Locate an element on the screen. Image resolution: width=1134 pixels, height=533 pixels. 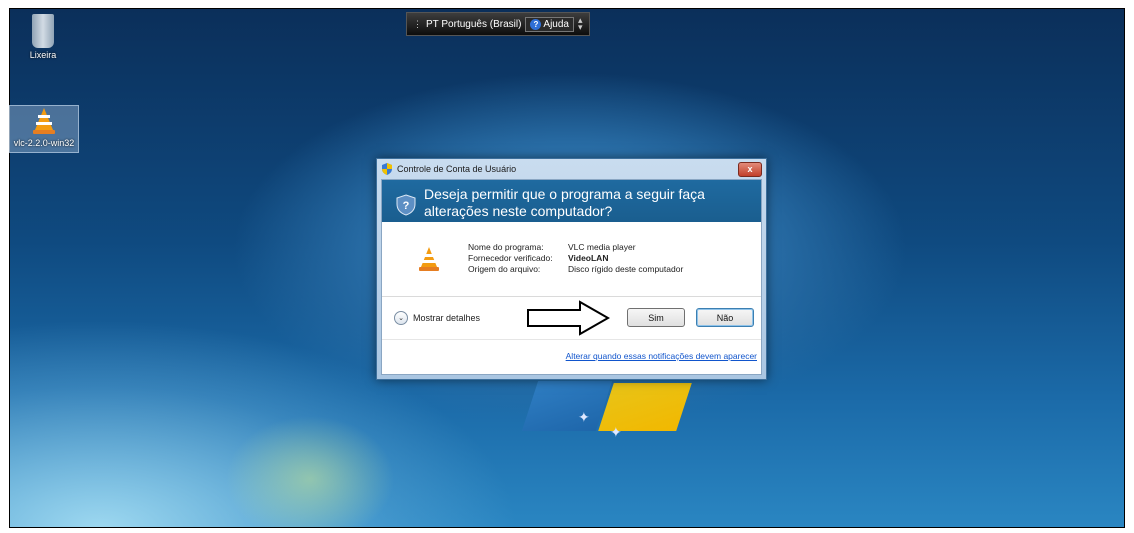
language-bar: ⋮ PT Português (Brasil) ? Ajuda ▴ ▾ is located at coordinates (498, 24).